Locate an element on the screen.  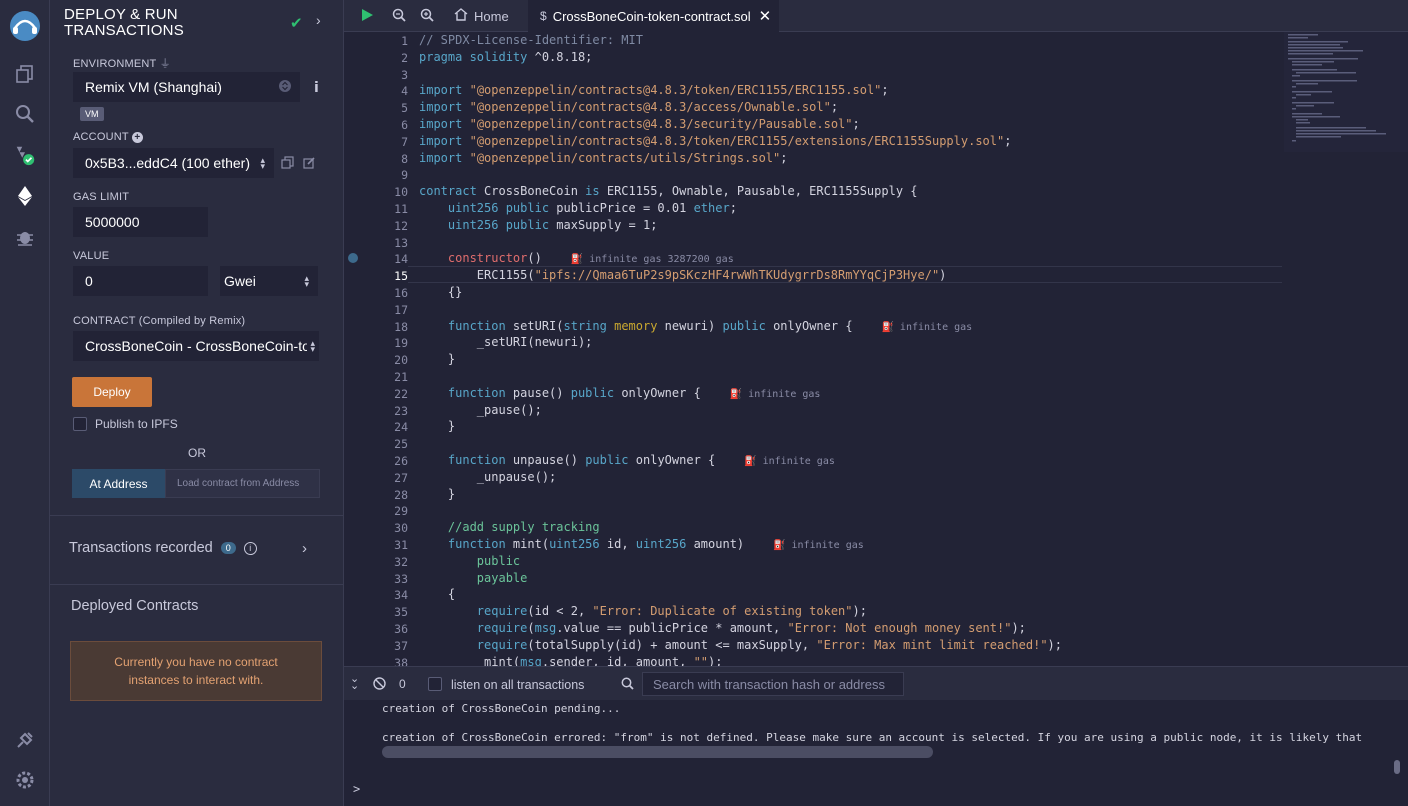
line-number: 23 is located at coordinates (401, 410).